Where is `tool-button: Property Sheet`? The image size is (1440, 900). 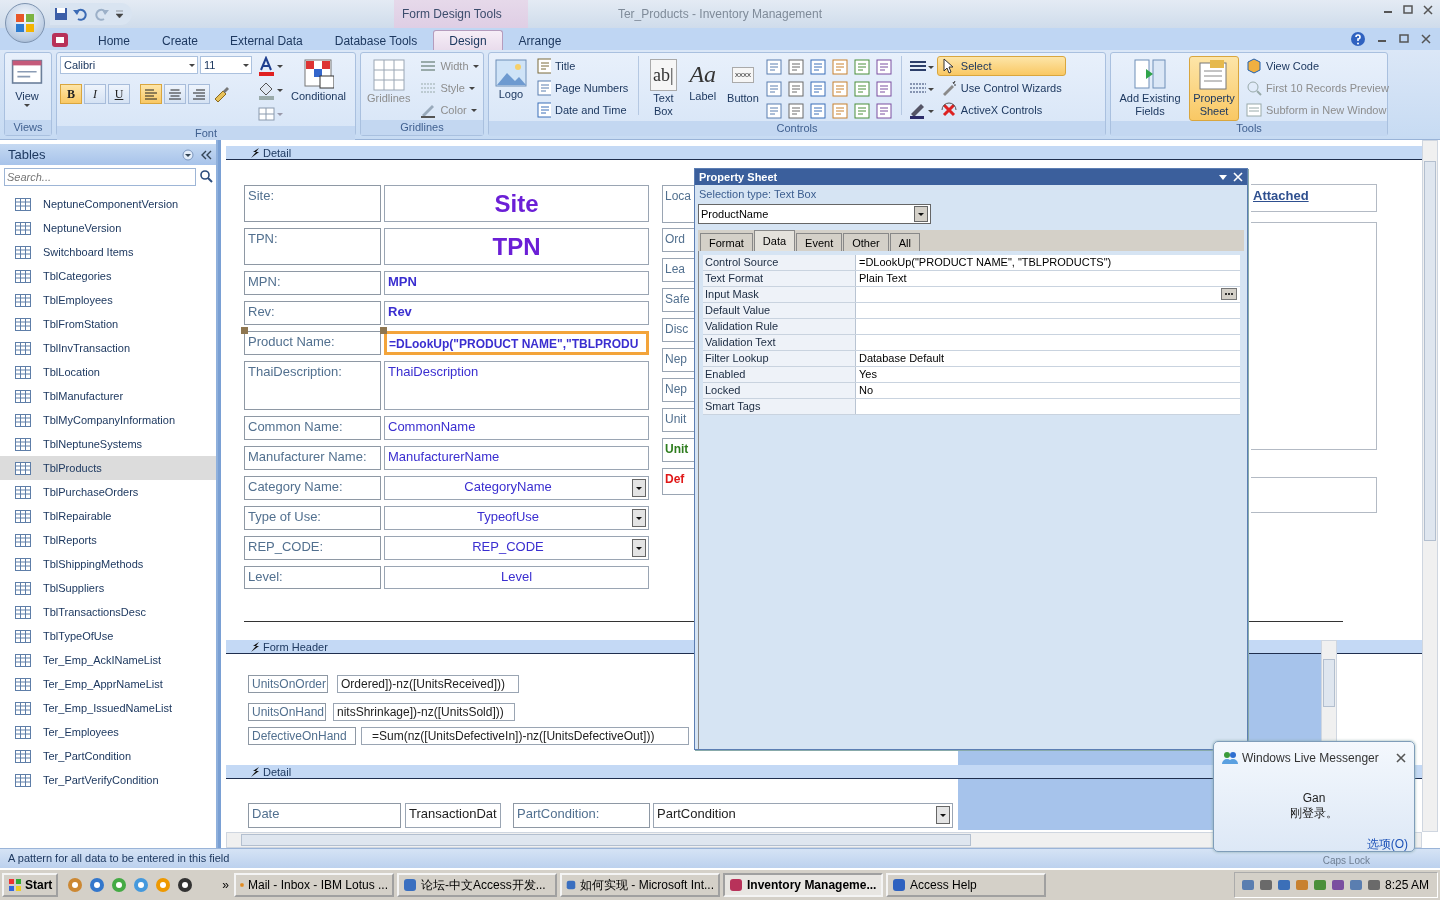 tool-button: Property Sheet is located at coordinates (1214, 88).